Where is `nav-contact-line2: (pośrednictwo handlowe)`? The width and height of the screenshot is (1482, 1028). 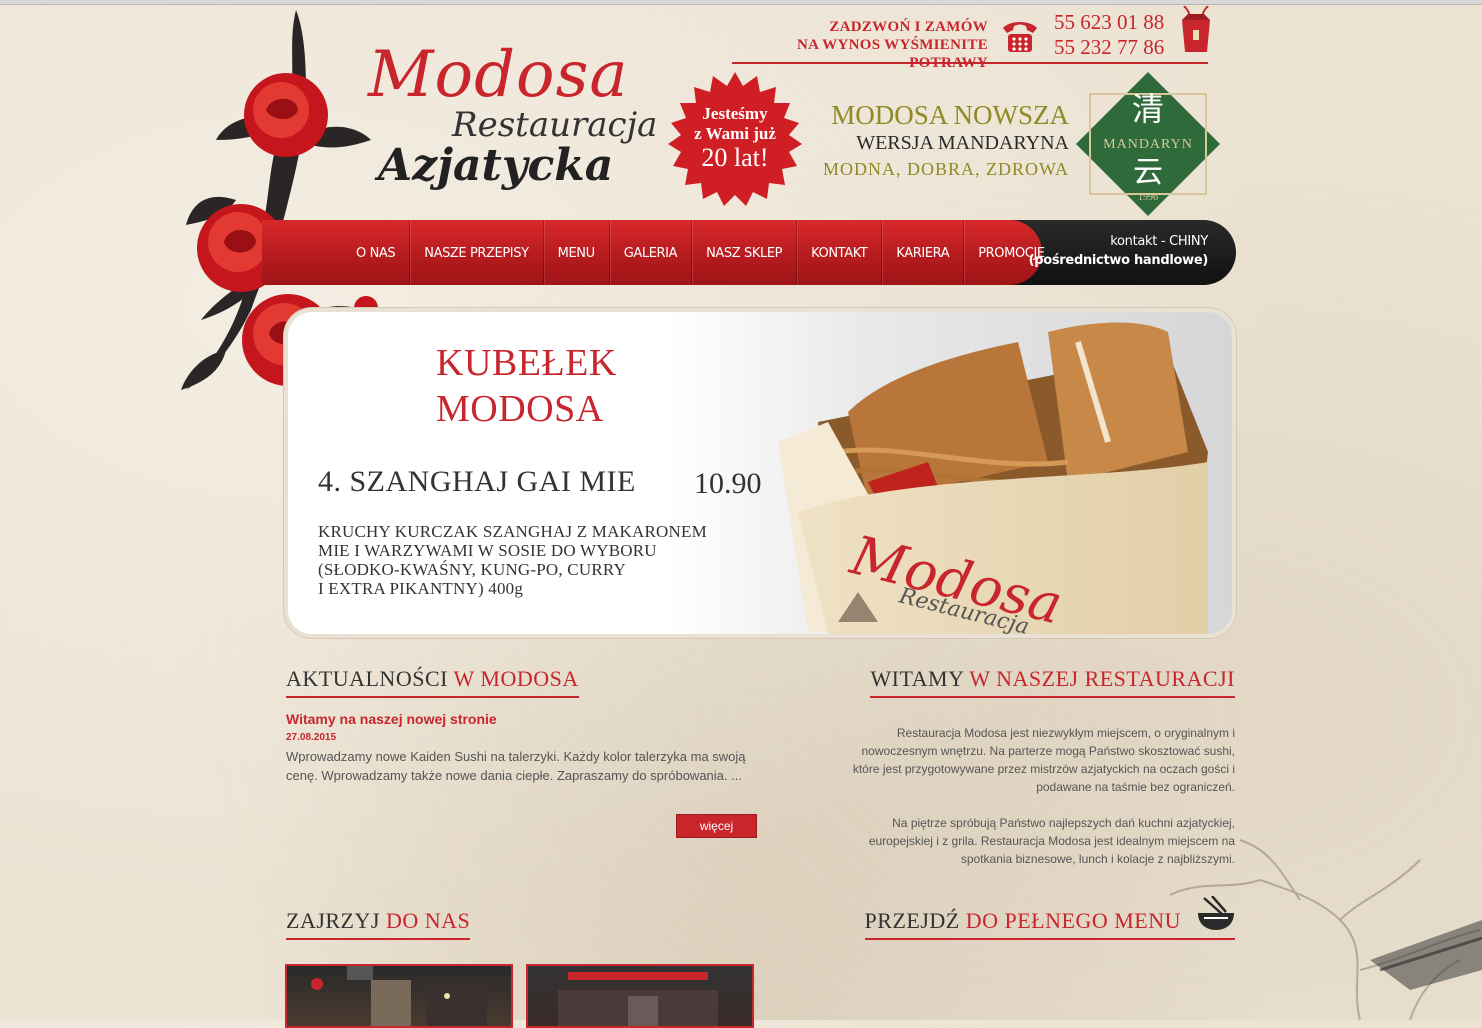
nav-contact-line2: (pośrednictwo handlowe) is located at coordinates (1118, 260).